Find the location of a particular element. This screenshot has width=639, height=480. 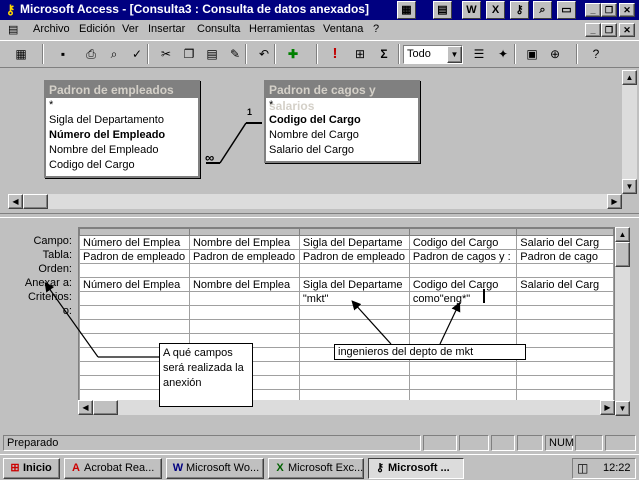

table-field-item: Número del Empleado is located at coordinates (122, 135).